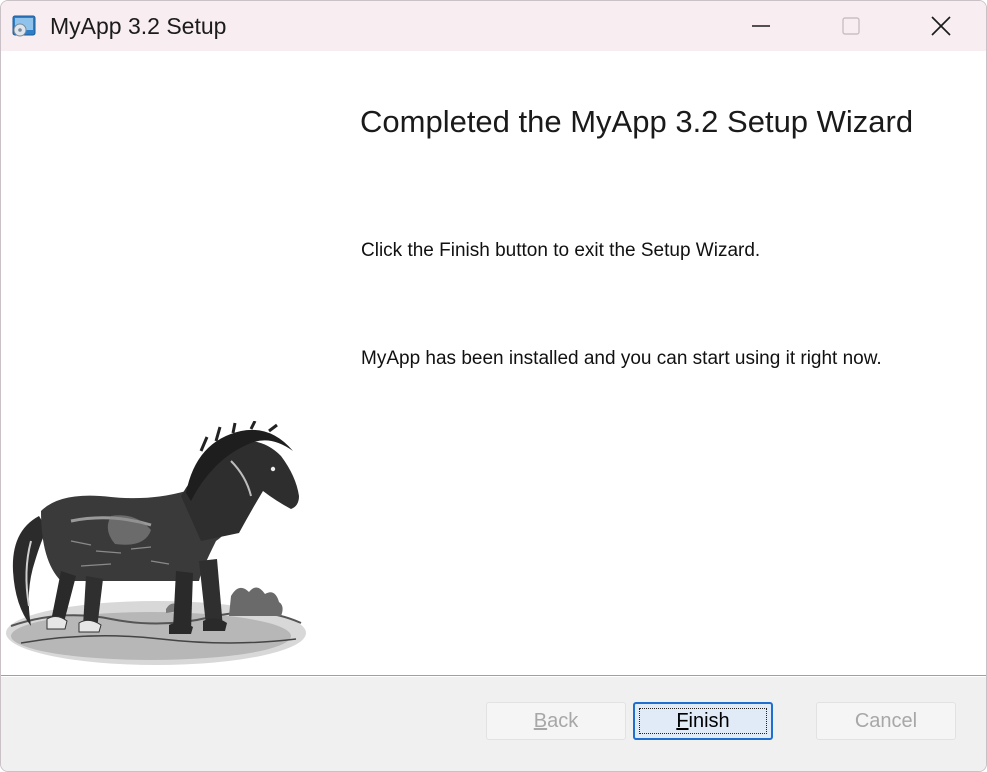 This screenshot has height=772, width=987. I want to click on minimize-icon, so click(761, 26).